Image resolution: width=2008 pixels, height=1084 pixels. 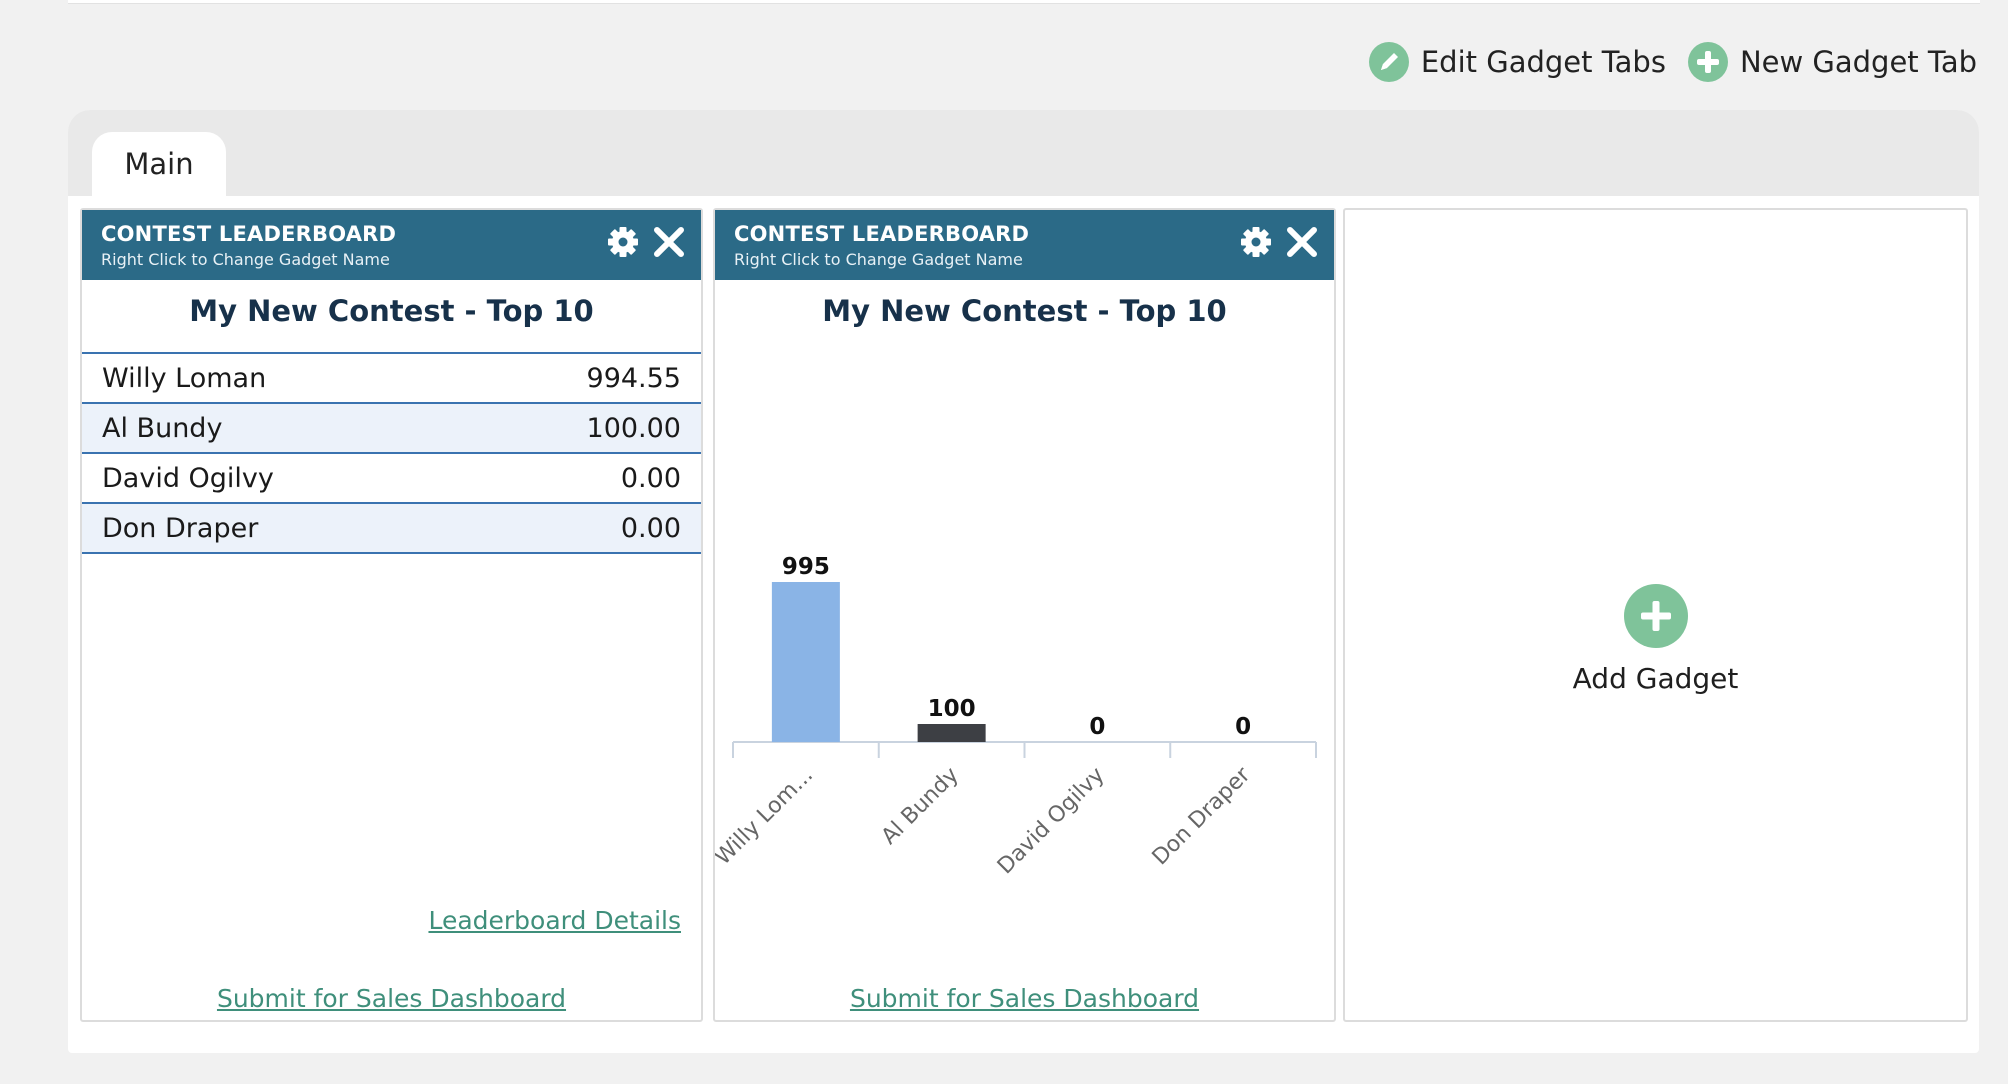 I want to click on tab-bar: Main, so click(x=1023, y=153).